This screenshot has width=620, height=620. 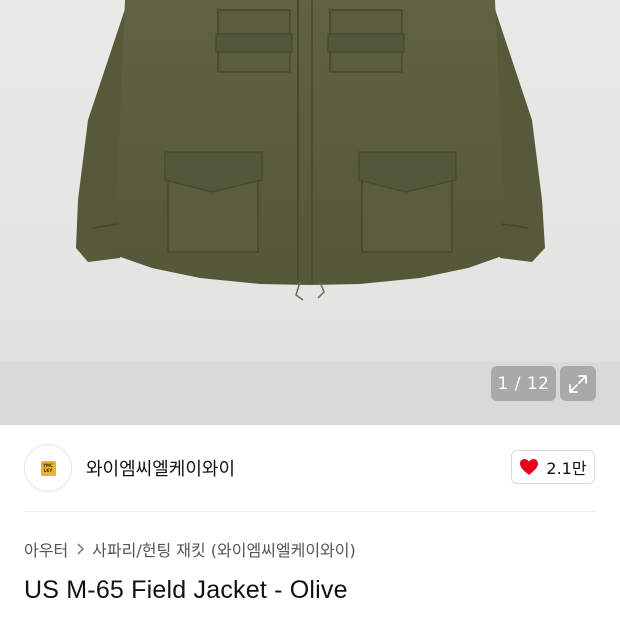 I want to click on like-count: 2.1만, so click(x=566, y=468).